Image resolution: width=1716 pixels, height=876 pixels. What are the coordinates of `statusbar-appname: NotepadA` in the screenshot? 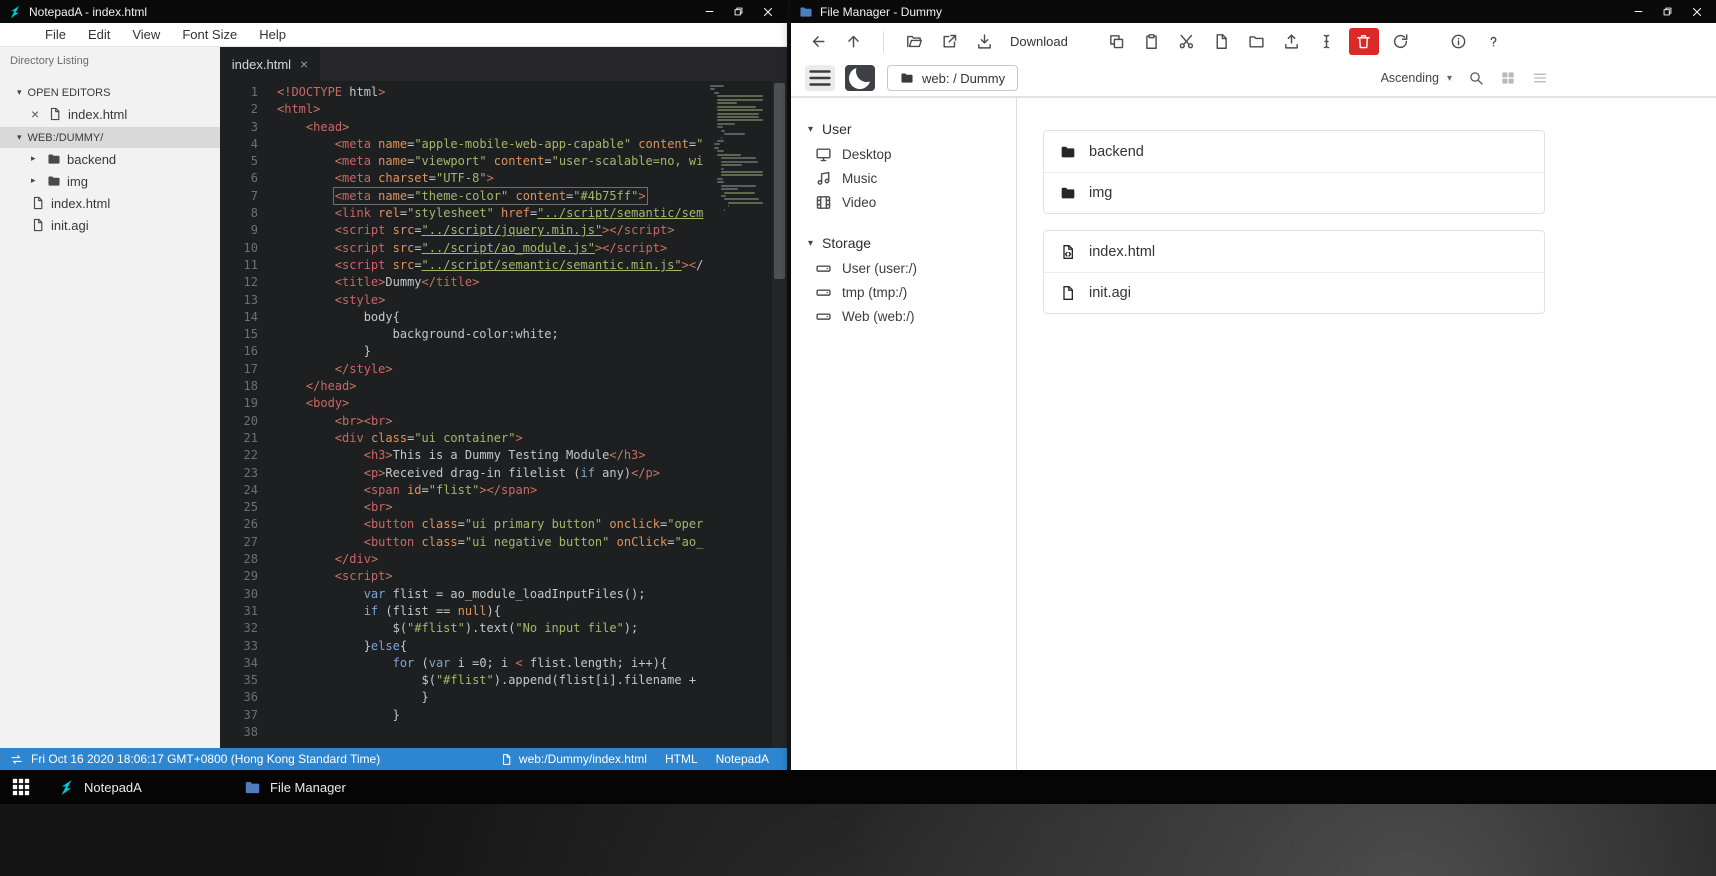 It's located at (742, 759).